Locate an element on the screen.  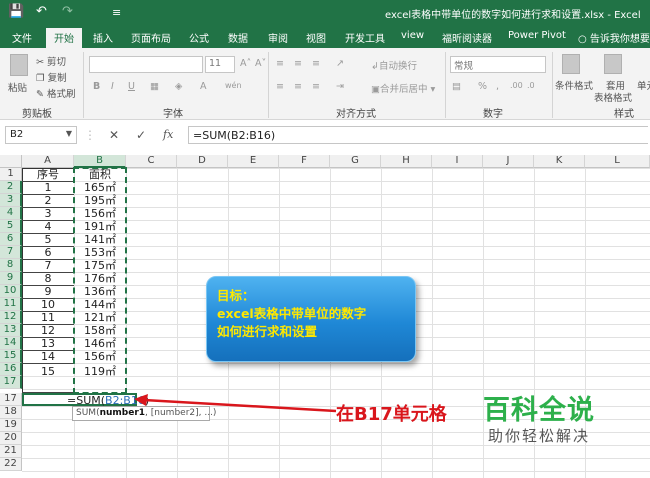
tab-insert: 插入 is located at coordinates (103, 37).